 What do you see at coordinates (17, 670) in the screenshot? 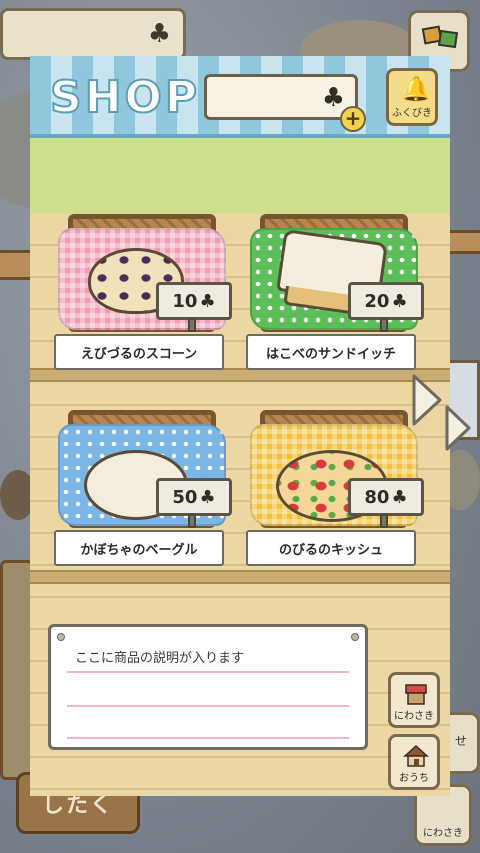
I see `wood-plank` at bounding box center [17, 670].